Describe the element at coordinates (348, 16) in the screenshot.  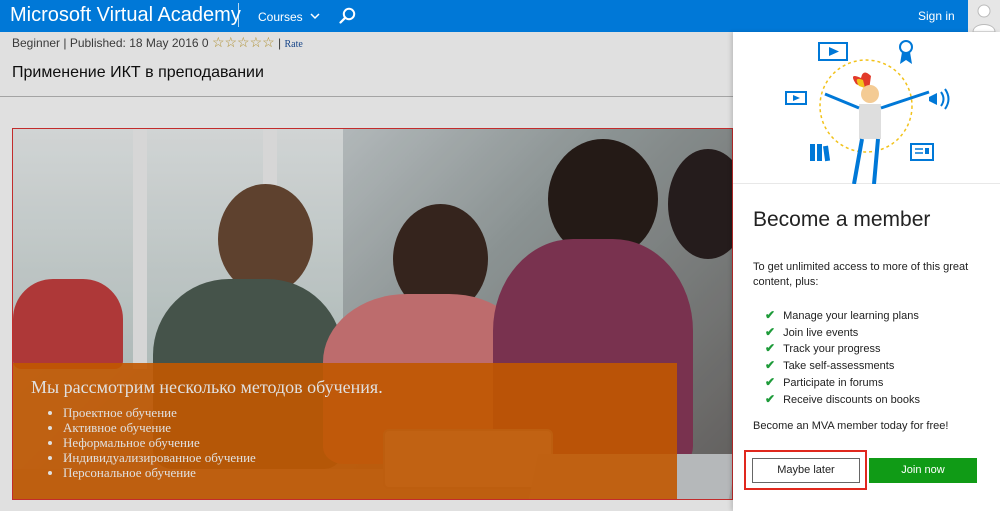
I see `search-icon` at that location.